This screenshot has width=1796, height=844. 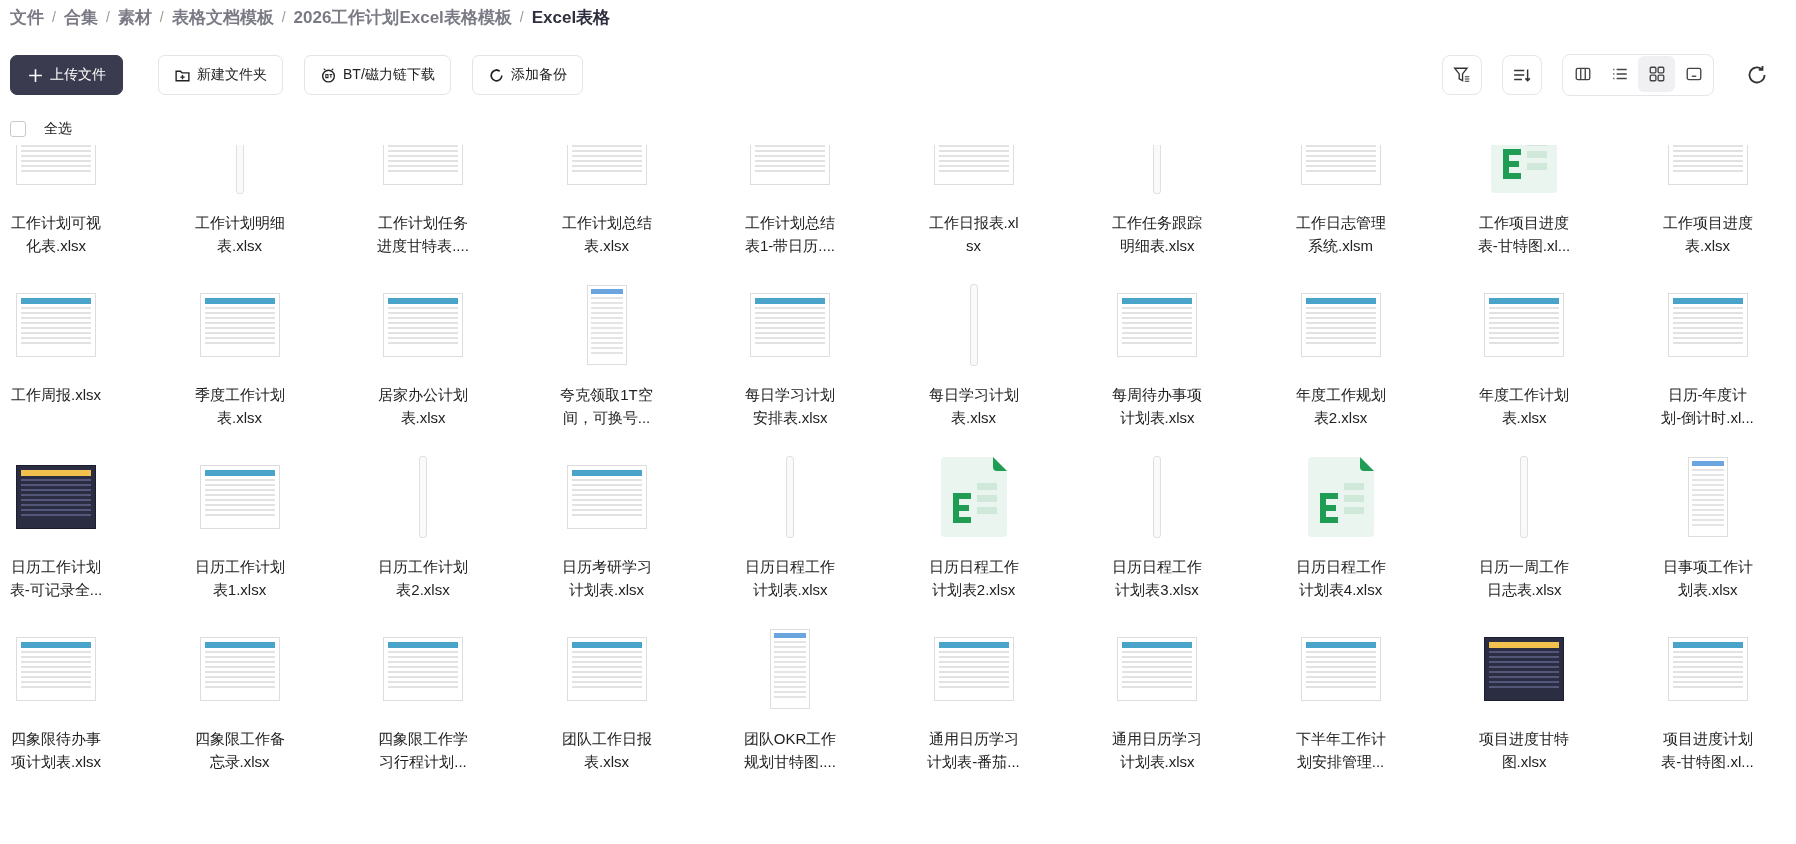 I want to click on file-name: 居家办公计划表.xlsx, so click(x=423, y=406).